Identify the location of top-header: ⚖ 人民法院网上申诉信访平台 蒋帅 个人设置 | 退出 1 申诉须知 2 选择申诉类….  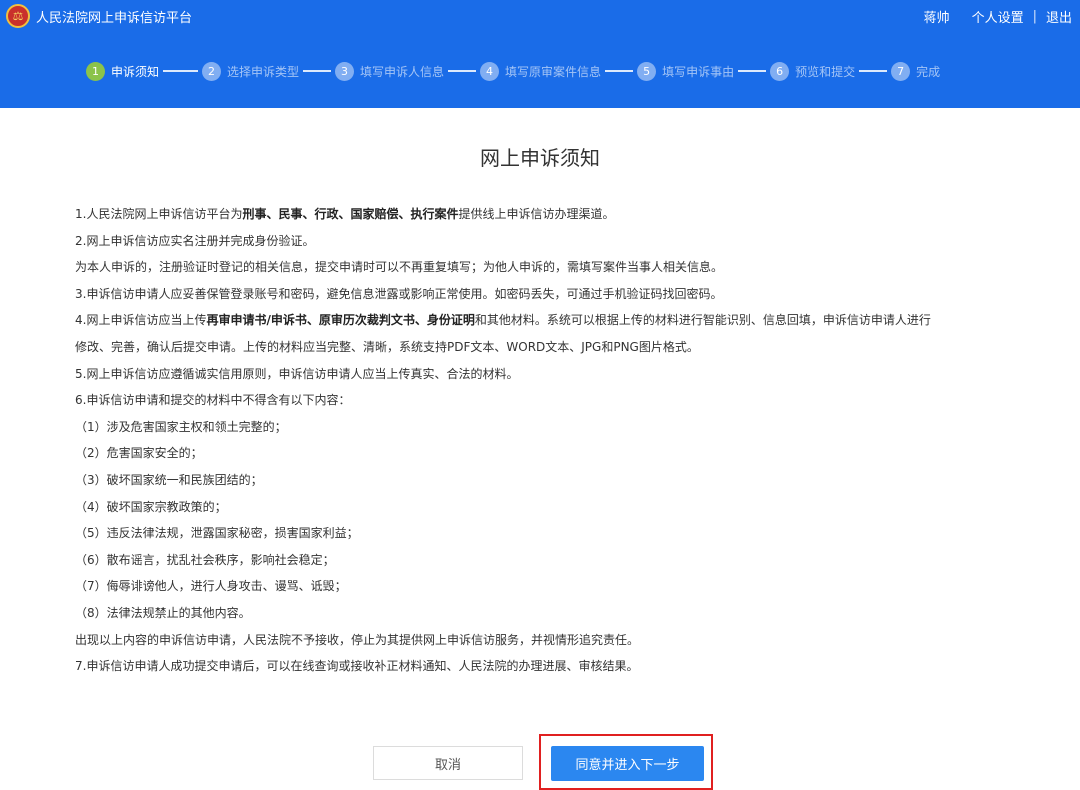
(540, 54).